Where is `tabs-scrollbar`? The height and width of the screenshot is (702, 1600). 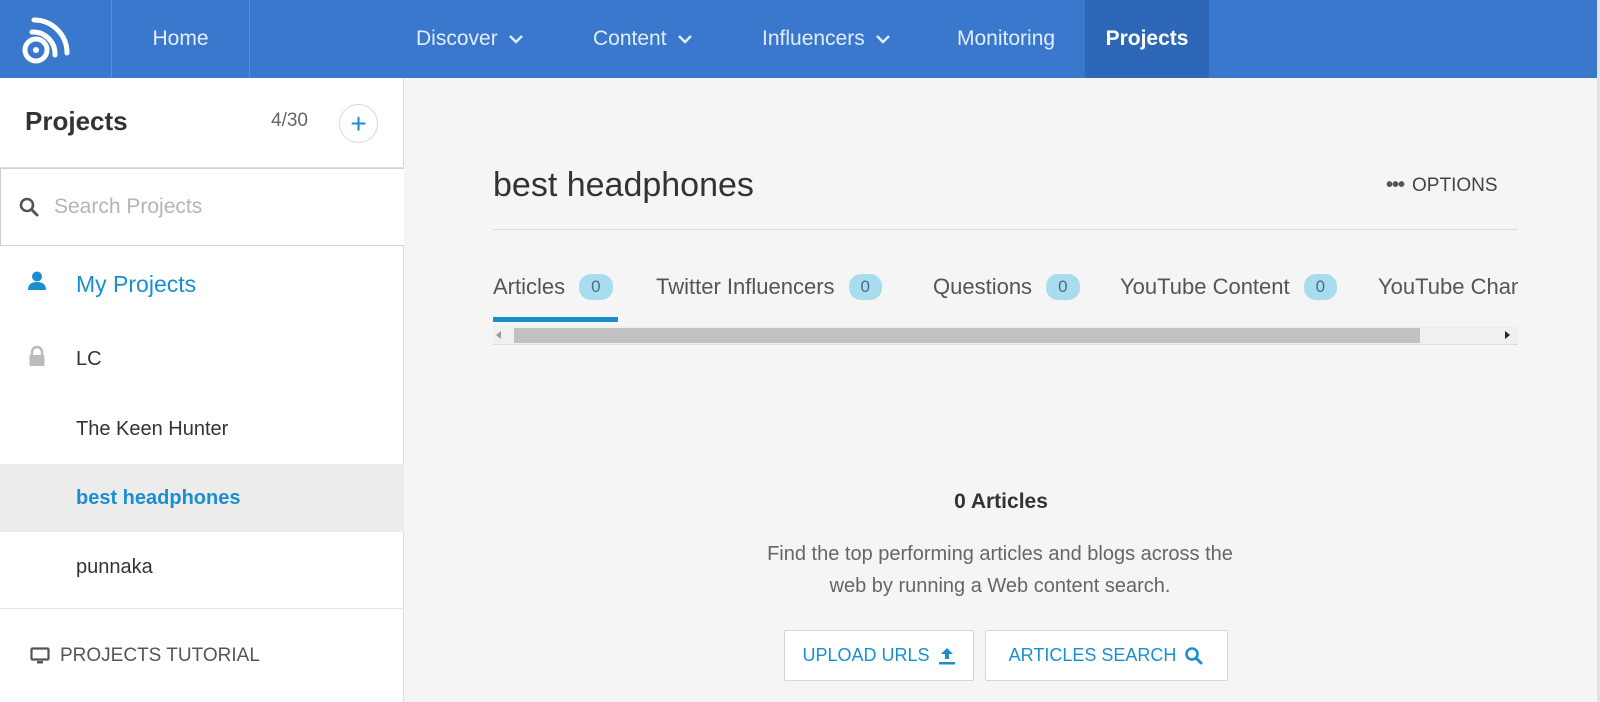
tabs-scrollbar is located at coordinates (1005, 335).